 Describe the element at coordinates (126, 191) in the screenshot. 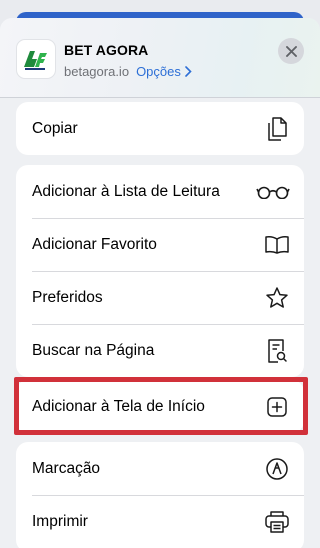

I see `menu-item-label: Adicionar à Lista de Leitura` at that location.